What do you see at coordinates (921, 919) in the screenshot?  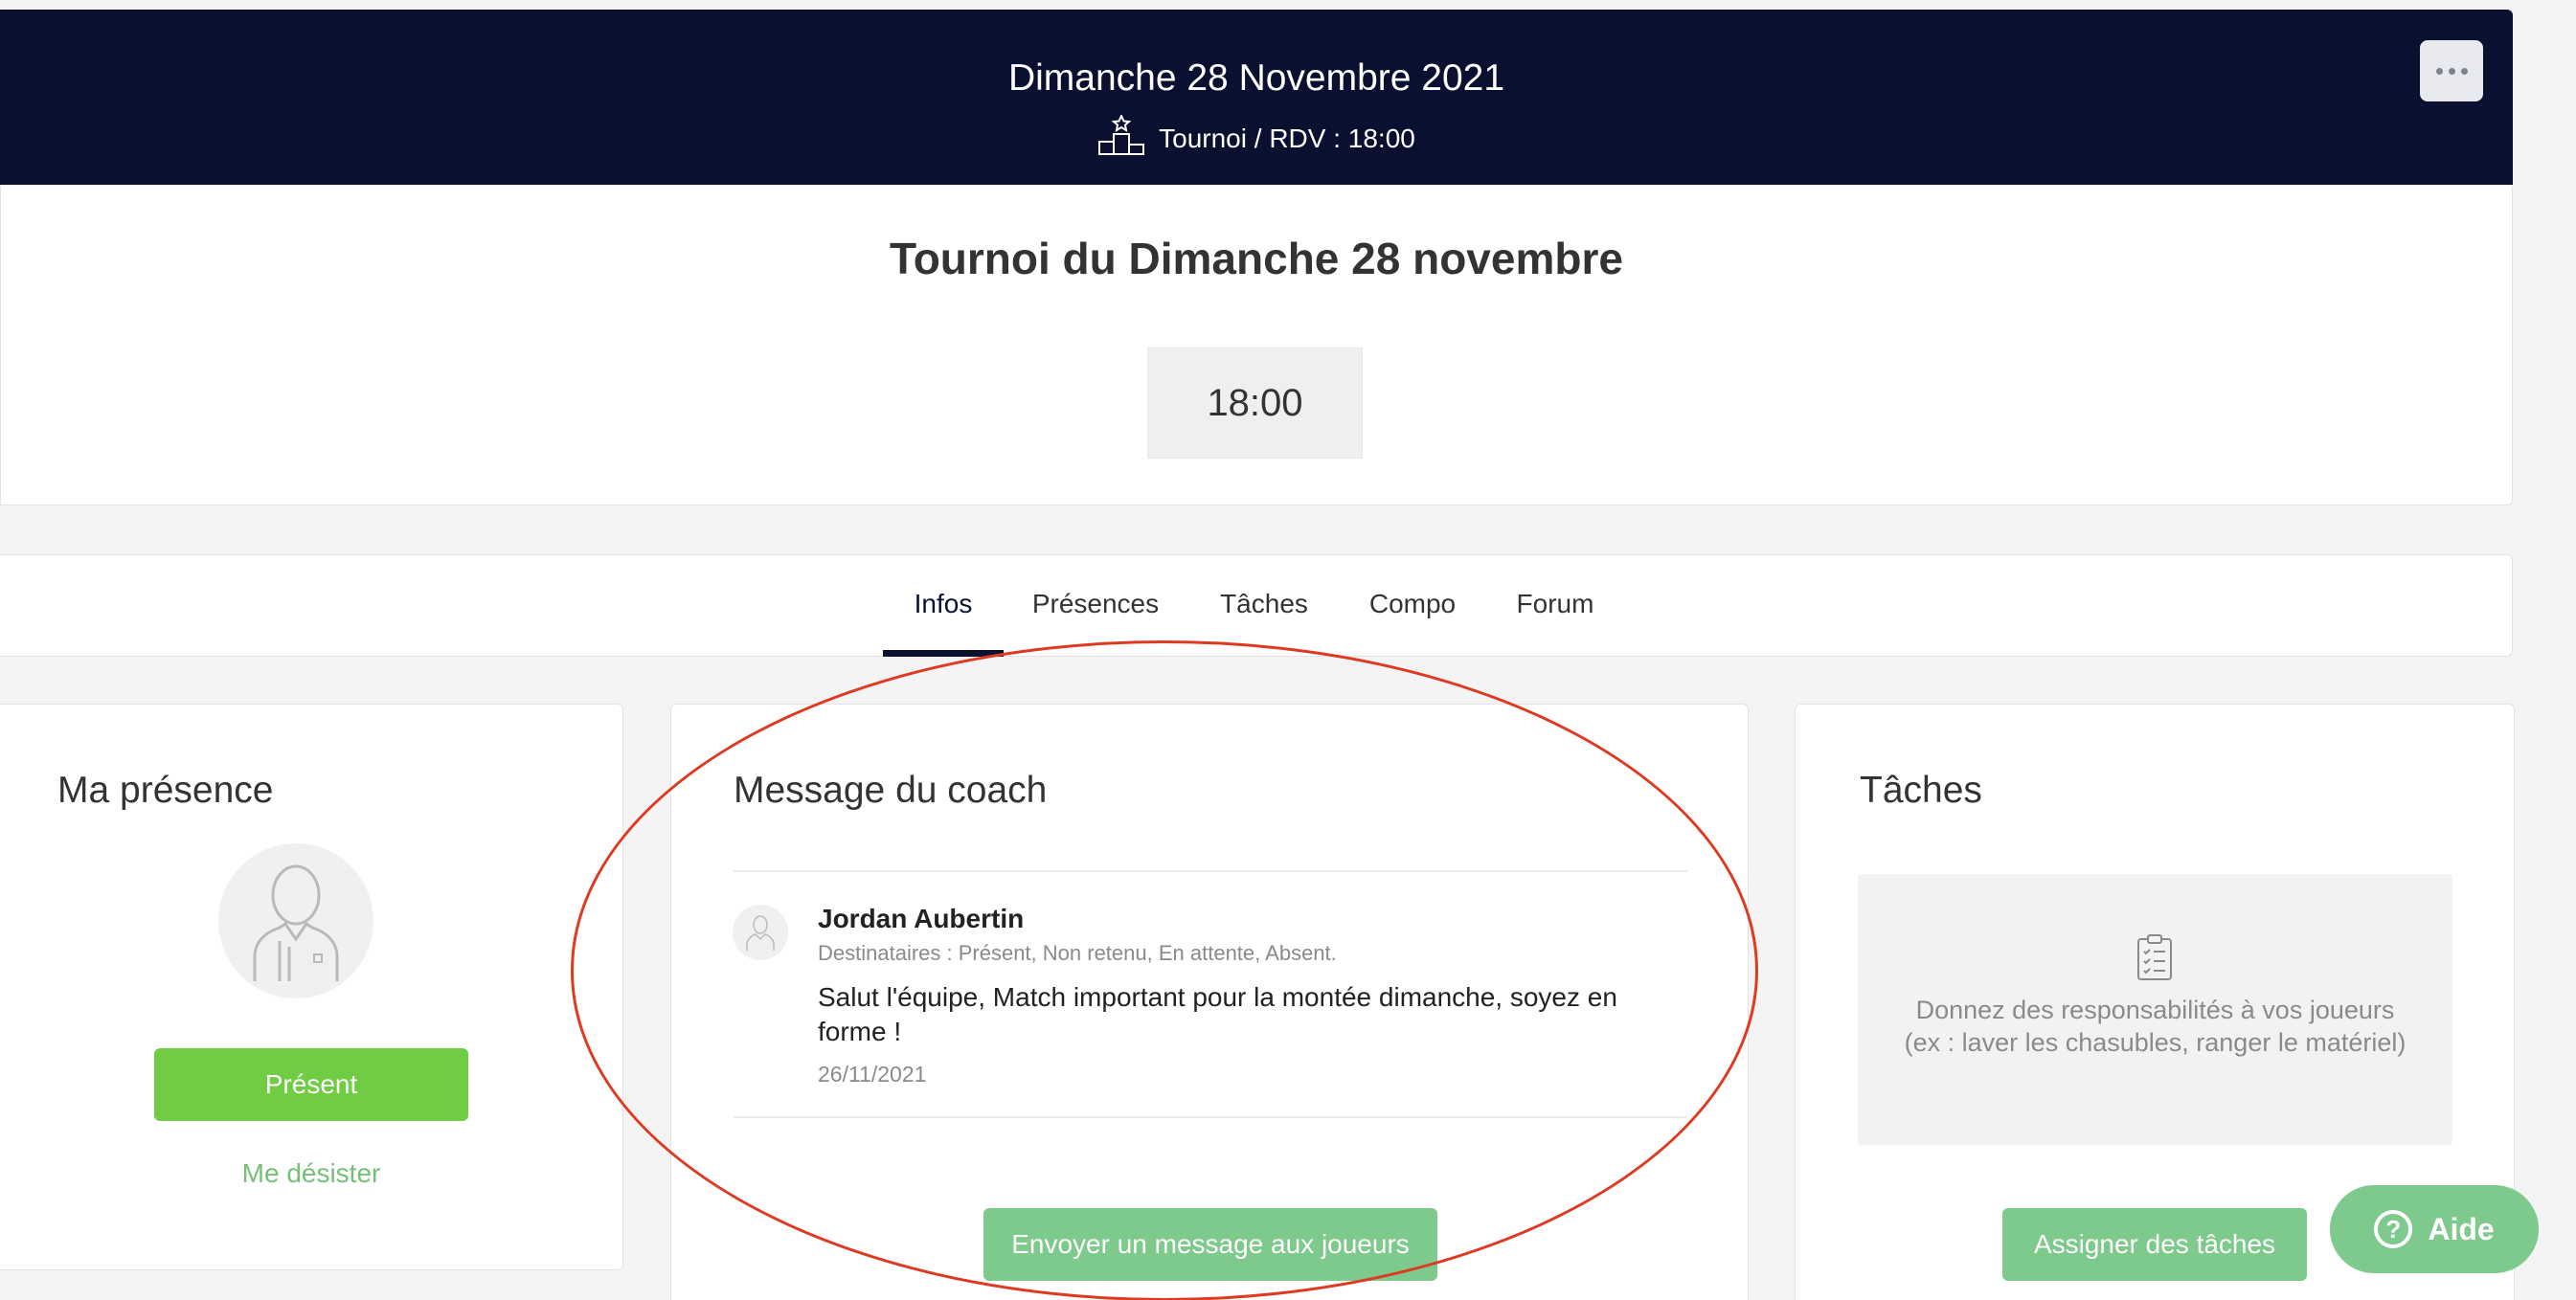 I see `message-author: Jordan Aubertin` at bounding box center [921, 919].